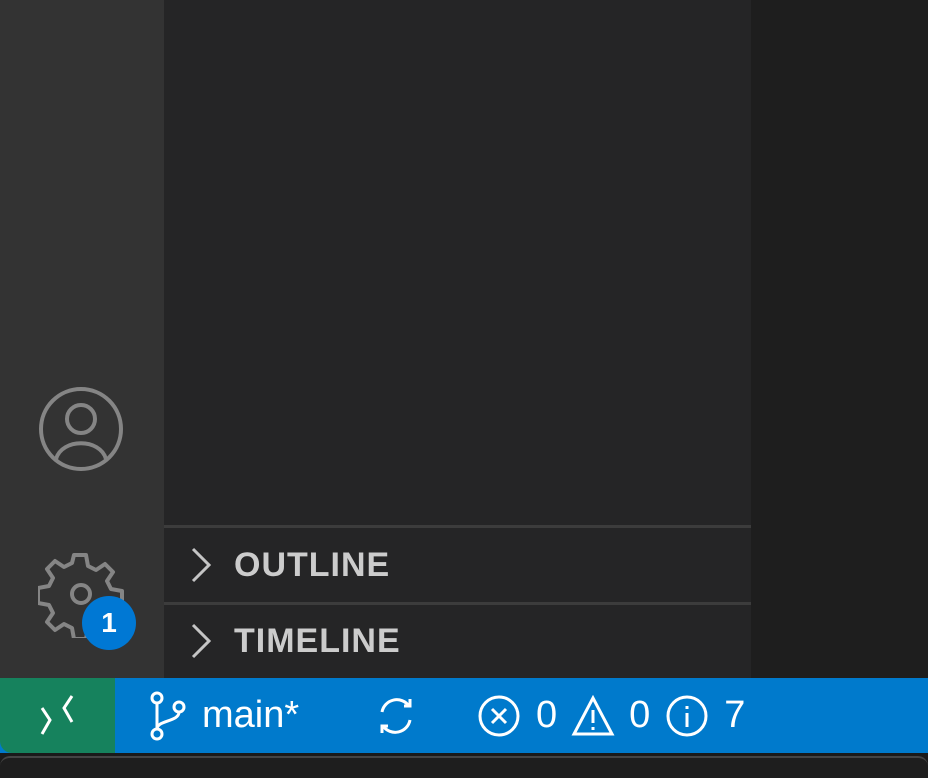 Image resolution: width=928 pixels, height=778 pixels. I want to click on accounts-button, so click(81, 429).